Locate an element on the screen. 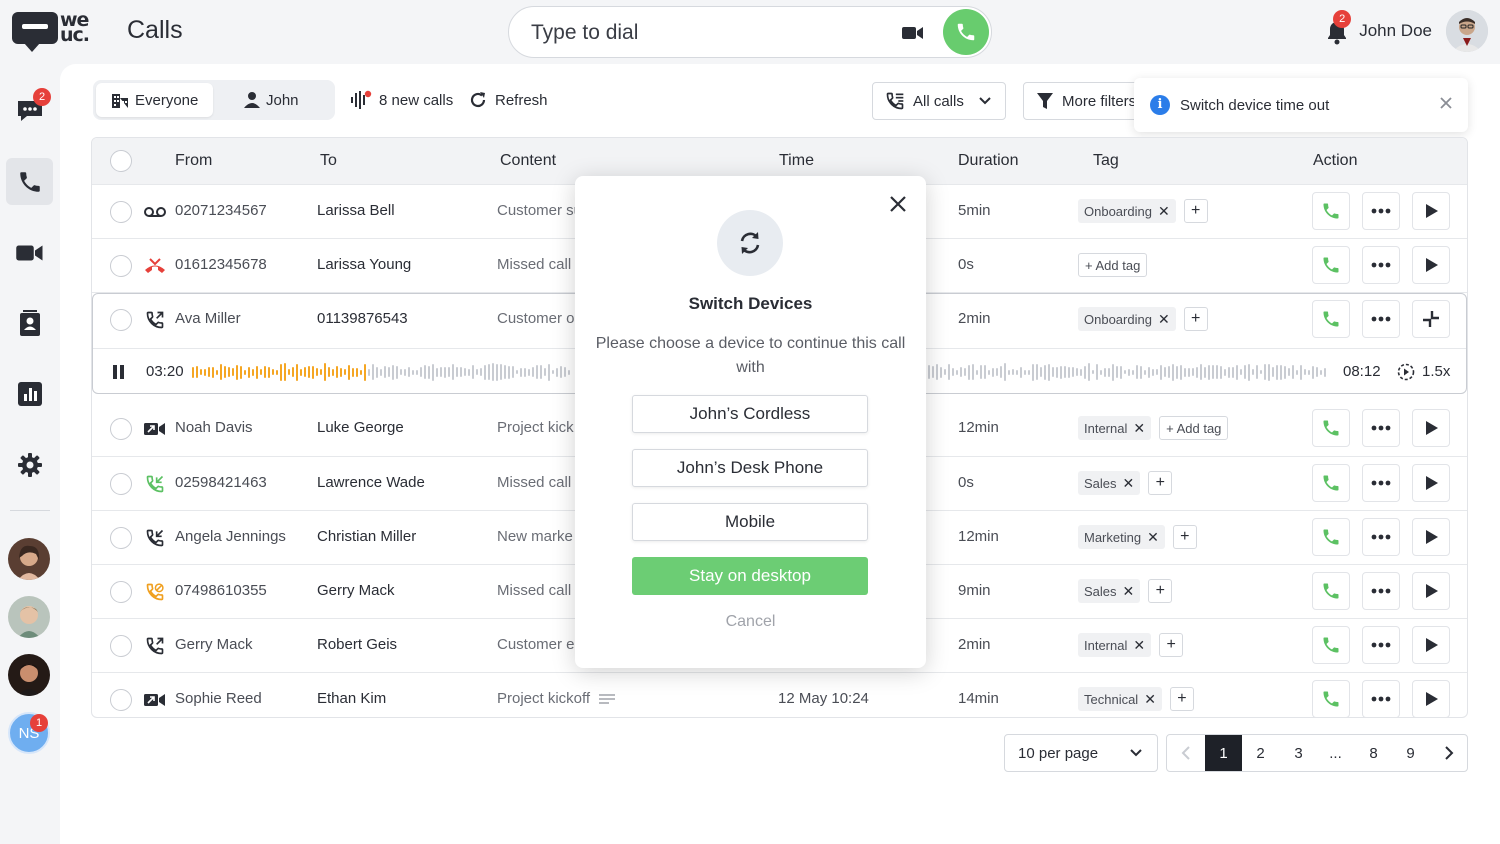 Image resolution: width=1500 pixels, height=844 pixels. scope-everyone-button: Everyone is located at coordinates (154, 100).